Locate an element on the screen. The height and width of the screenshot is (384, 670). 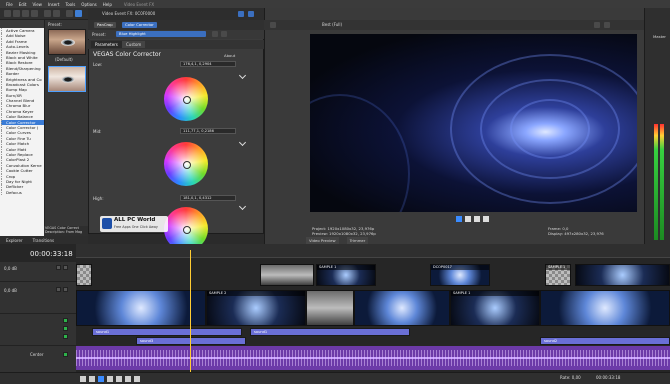
preset-label: Preset: is located at coordinates (99, 34).